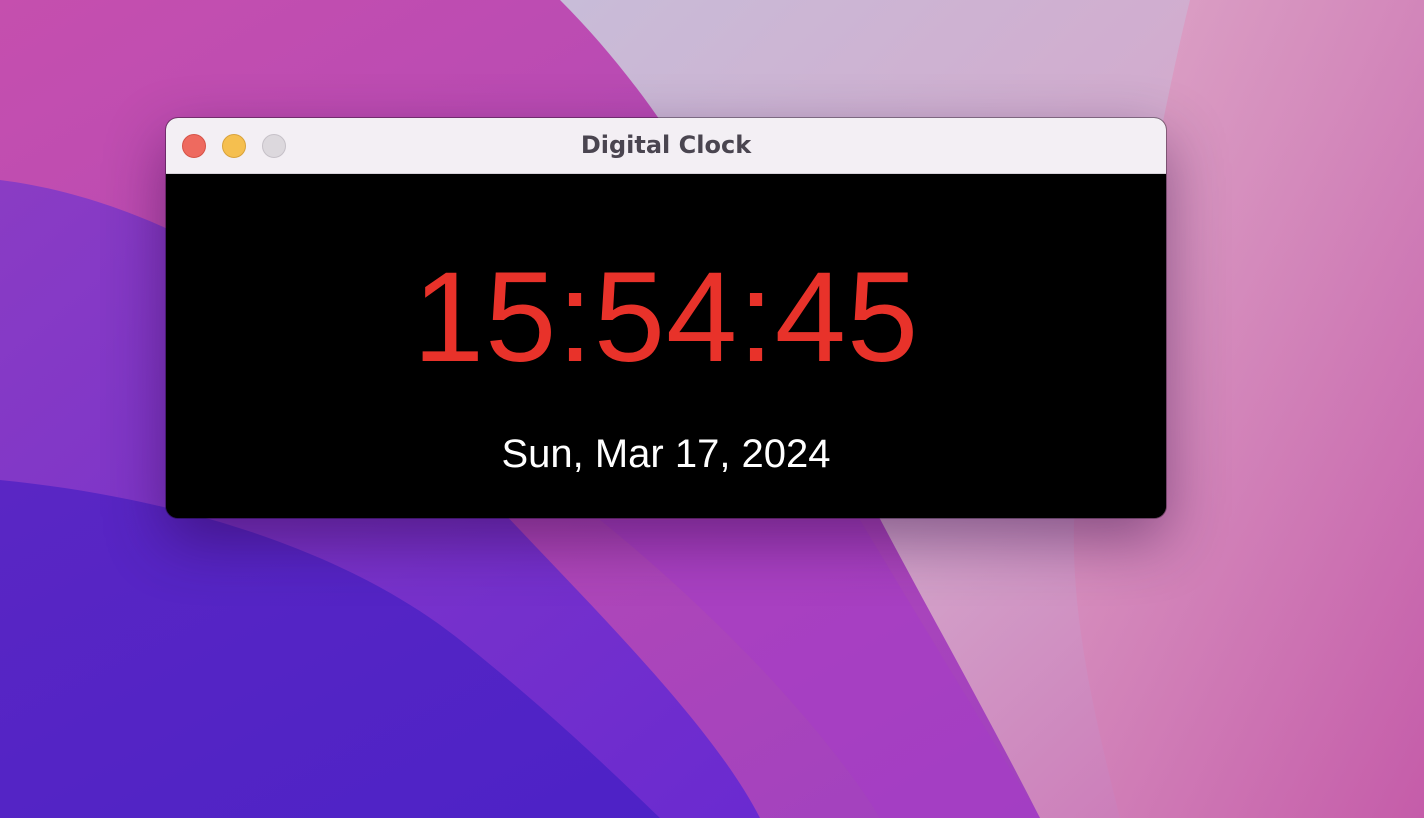 The width and height of the screenshot is (1424, 818). I want to click on clock-time: 15:54:45, so click(666, 317).